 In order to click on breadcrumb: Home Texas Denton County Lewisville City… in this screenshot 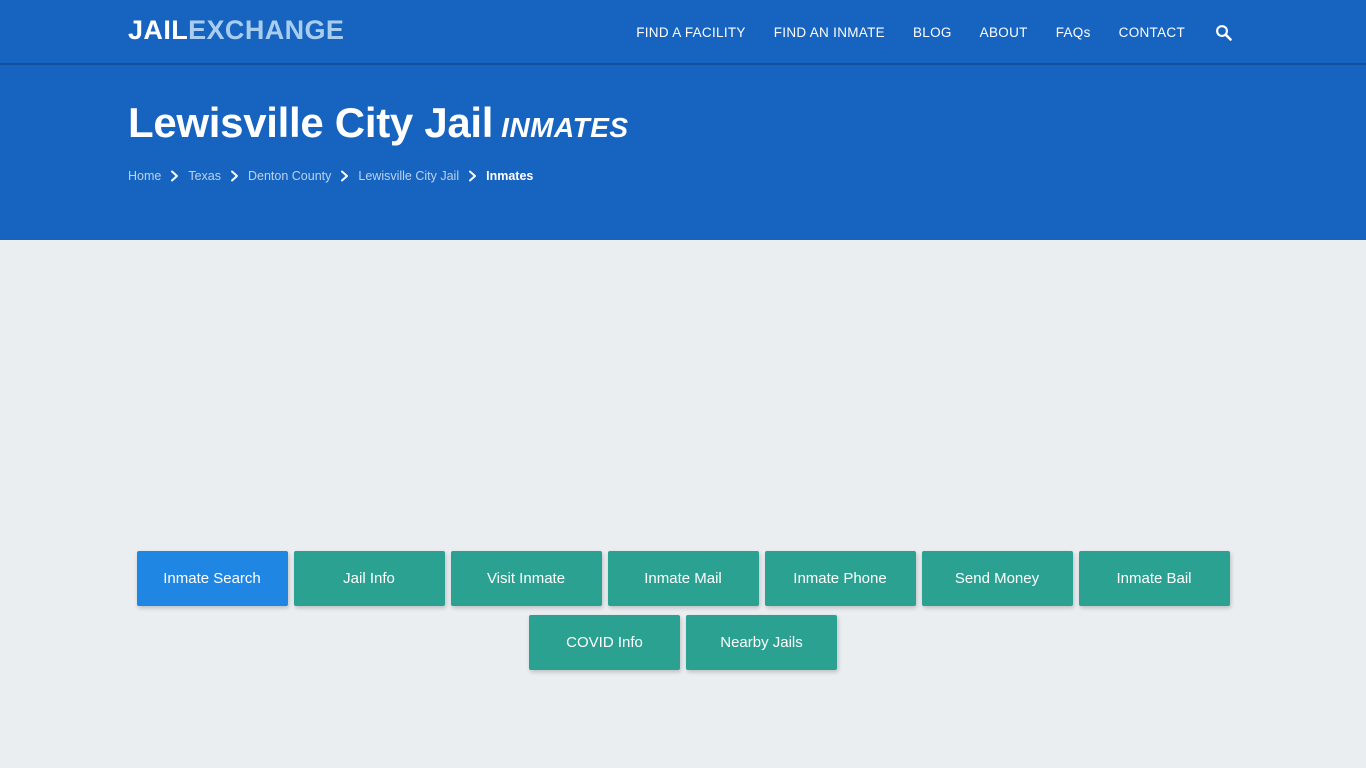, I will do `click(683, 176)`.